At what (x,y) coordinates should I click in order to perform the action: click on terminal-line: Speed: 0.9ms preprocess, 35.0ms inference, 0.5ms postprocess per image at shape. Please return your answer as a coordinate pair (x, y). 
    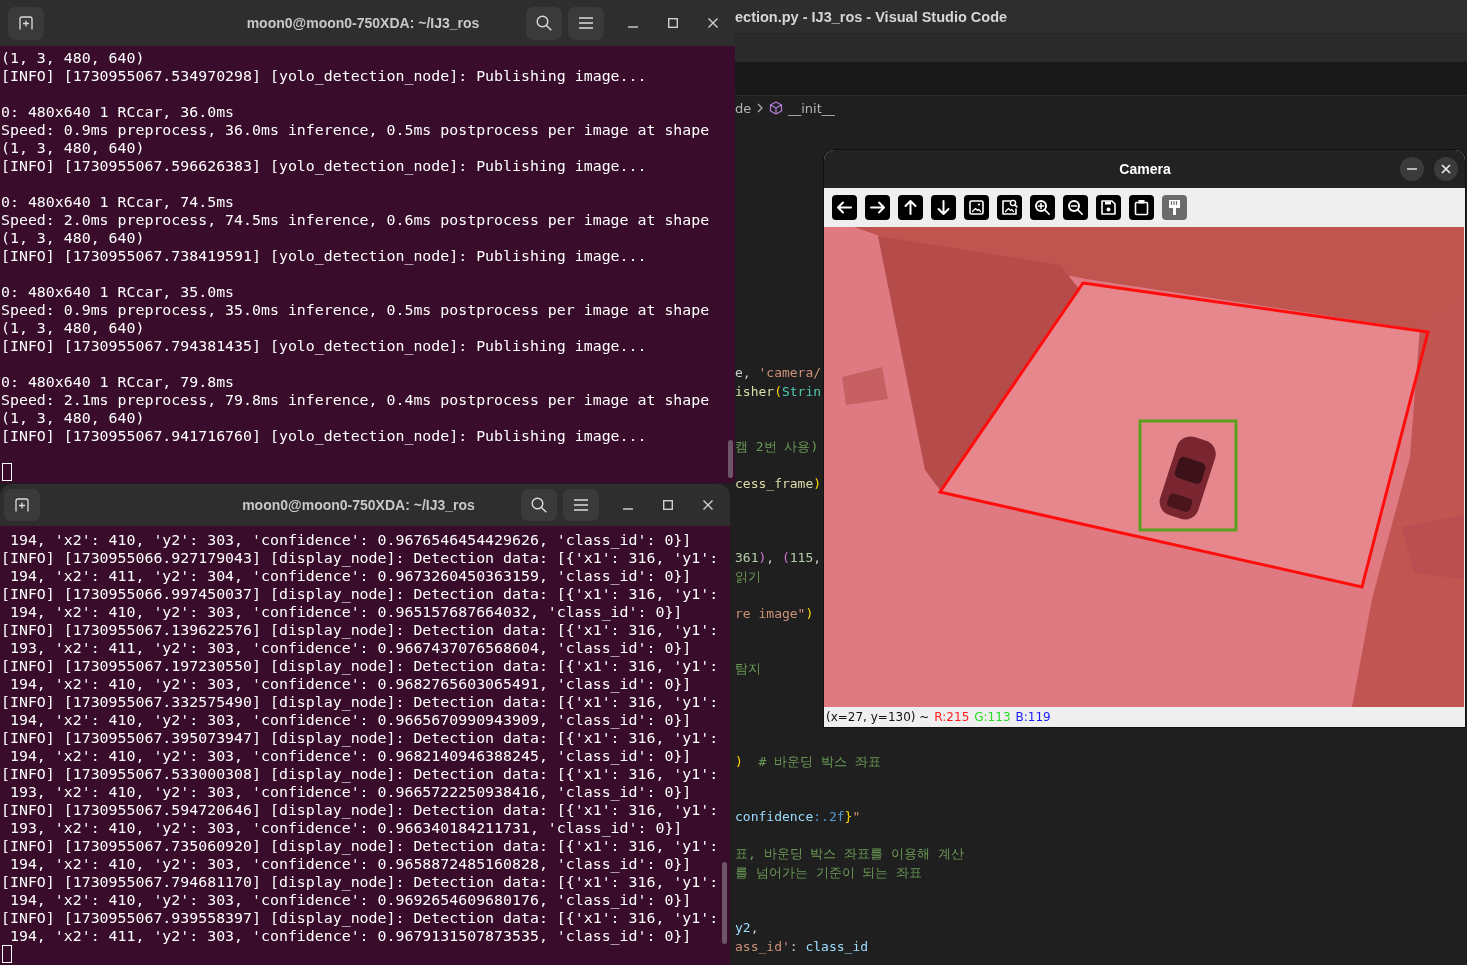
    Looking at the image, I should click on (355, 310).